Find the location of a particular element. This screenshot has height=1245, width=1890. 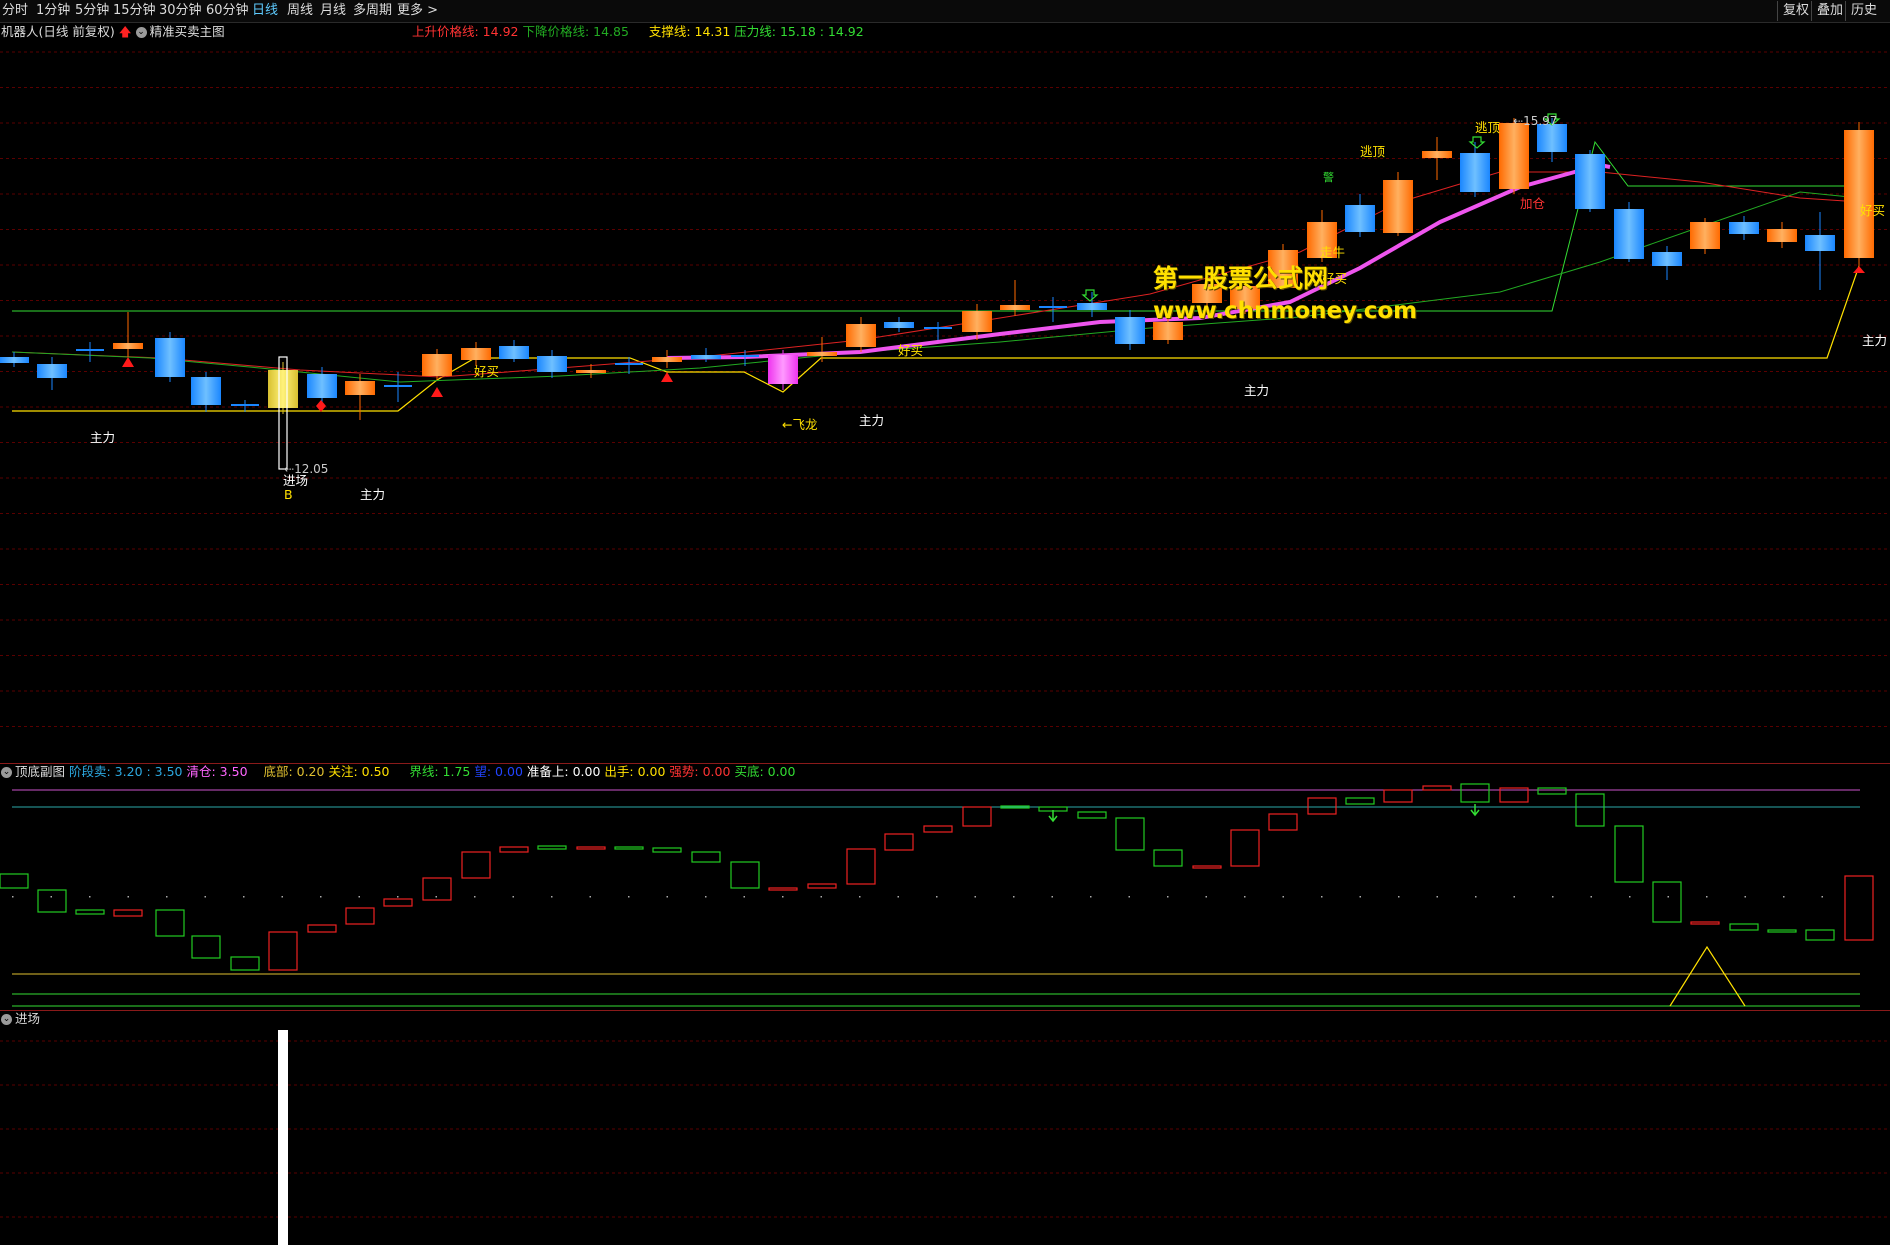

high-price-value: 15.97 is located at coordinates (1540, 121).